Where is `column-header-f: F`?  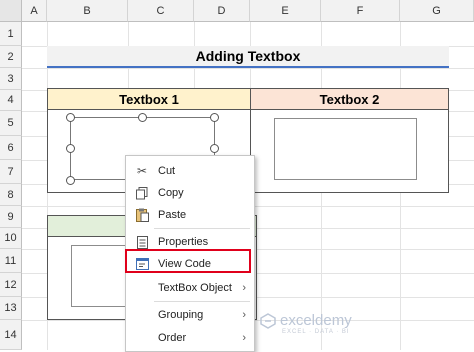
column-header-f: F is located at coordinates (360, 11).